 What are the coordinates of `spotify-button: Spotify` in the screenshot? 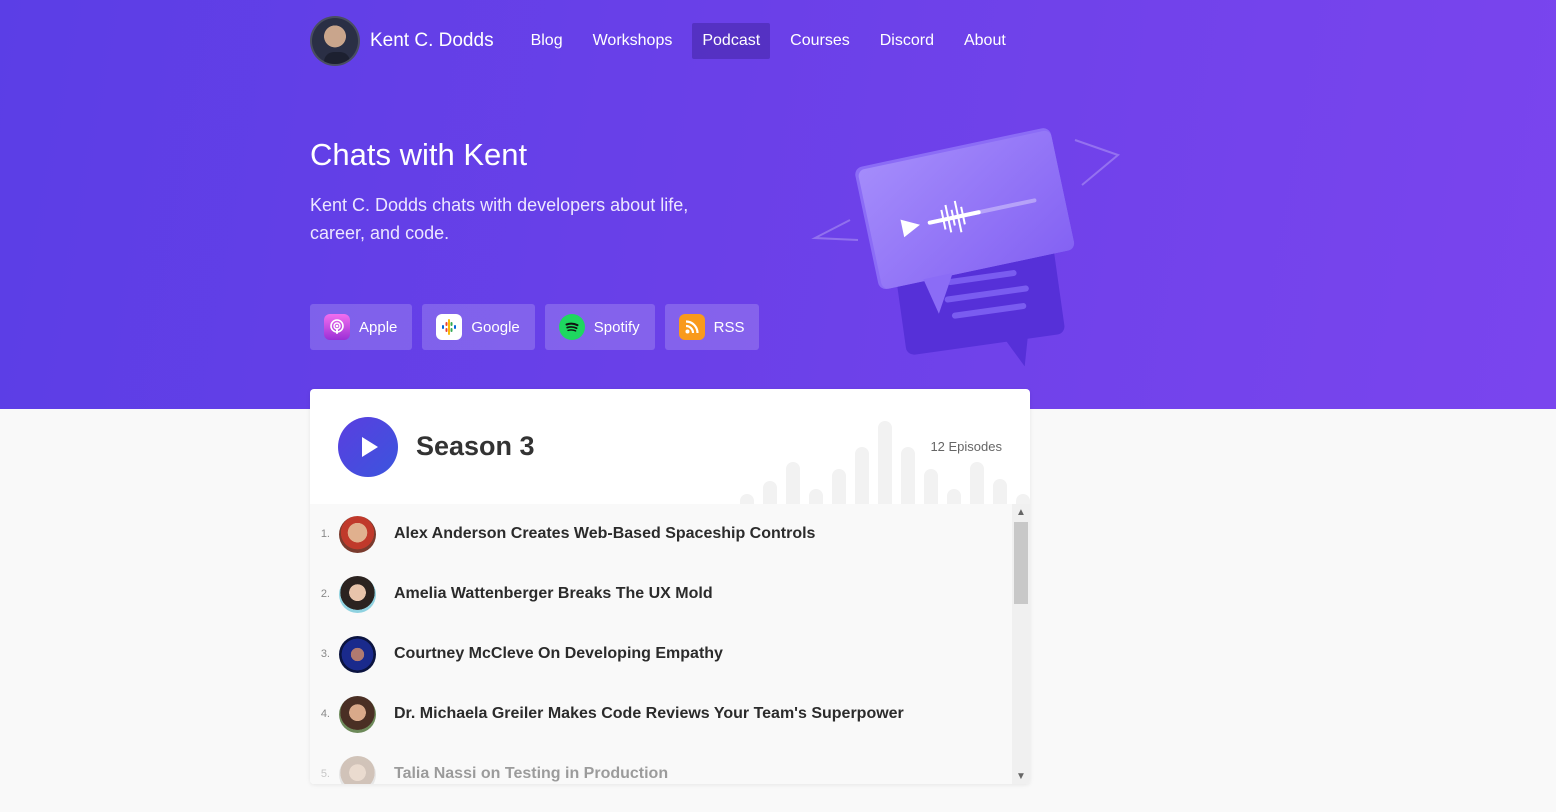 It's located at (599, 327).